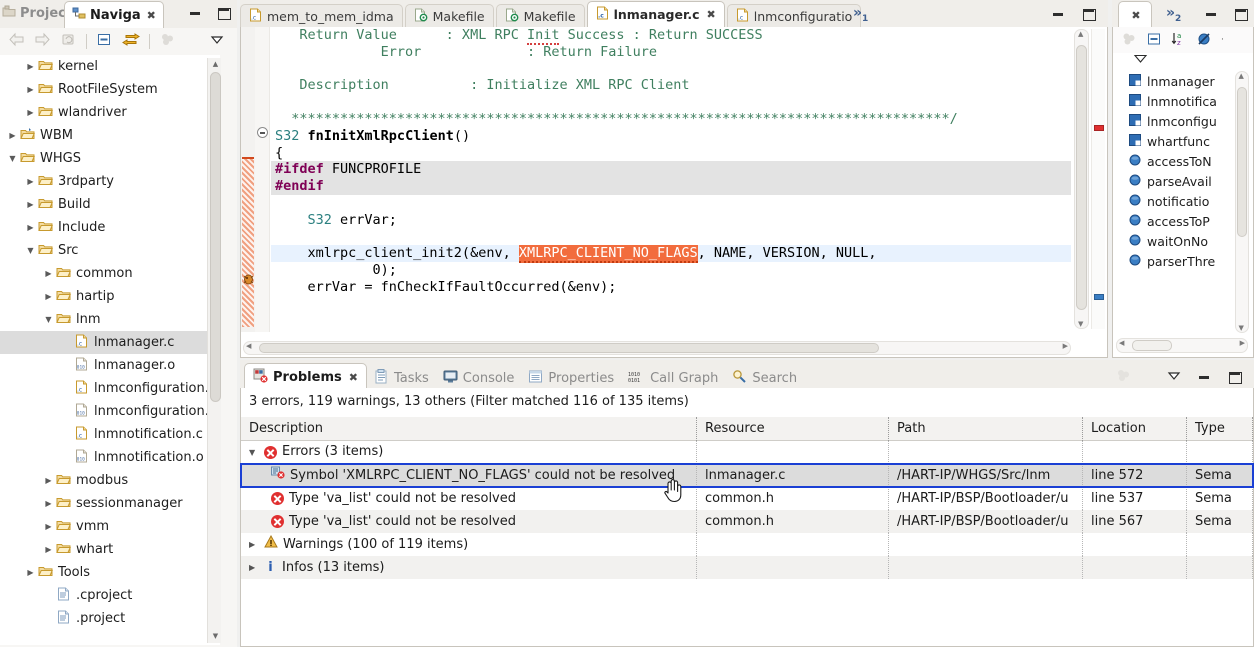  I want to click on tab-project: Project, so click(37, 13).